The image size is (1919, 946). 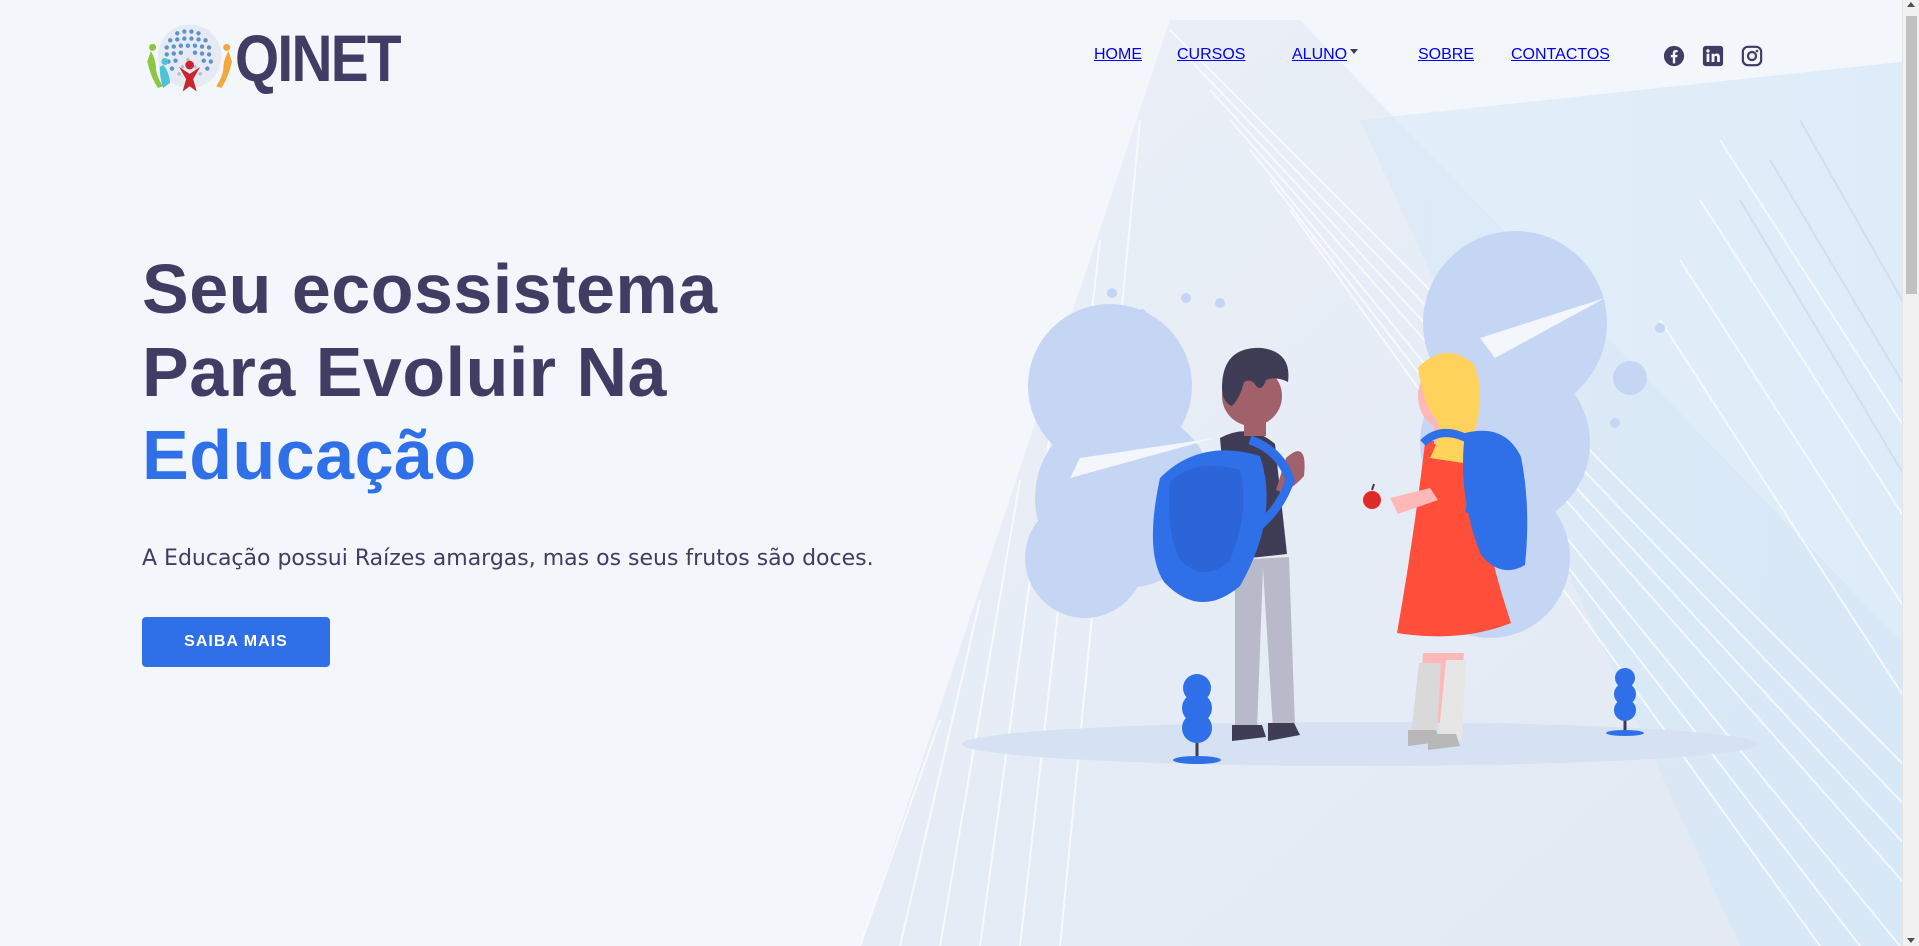 I want to click on brand-logo: QINET, so click(x=284, y=58).